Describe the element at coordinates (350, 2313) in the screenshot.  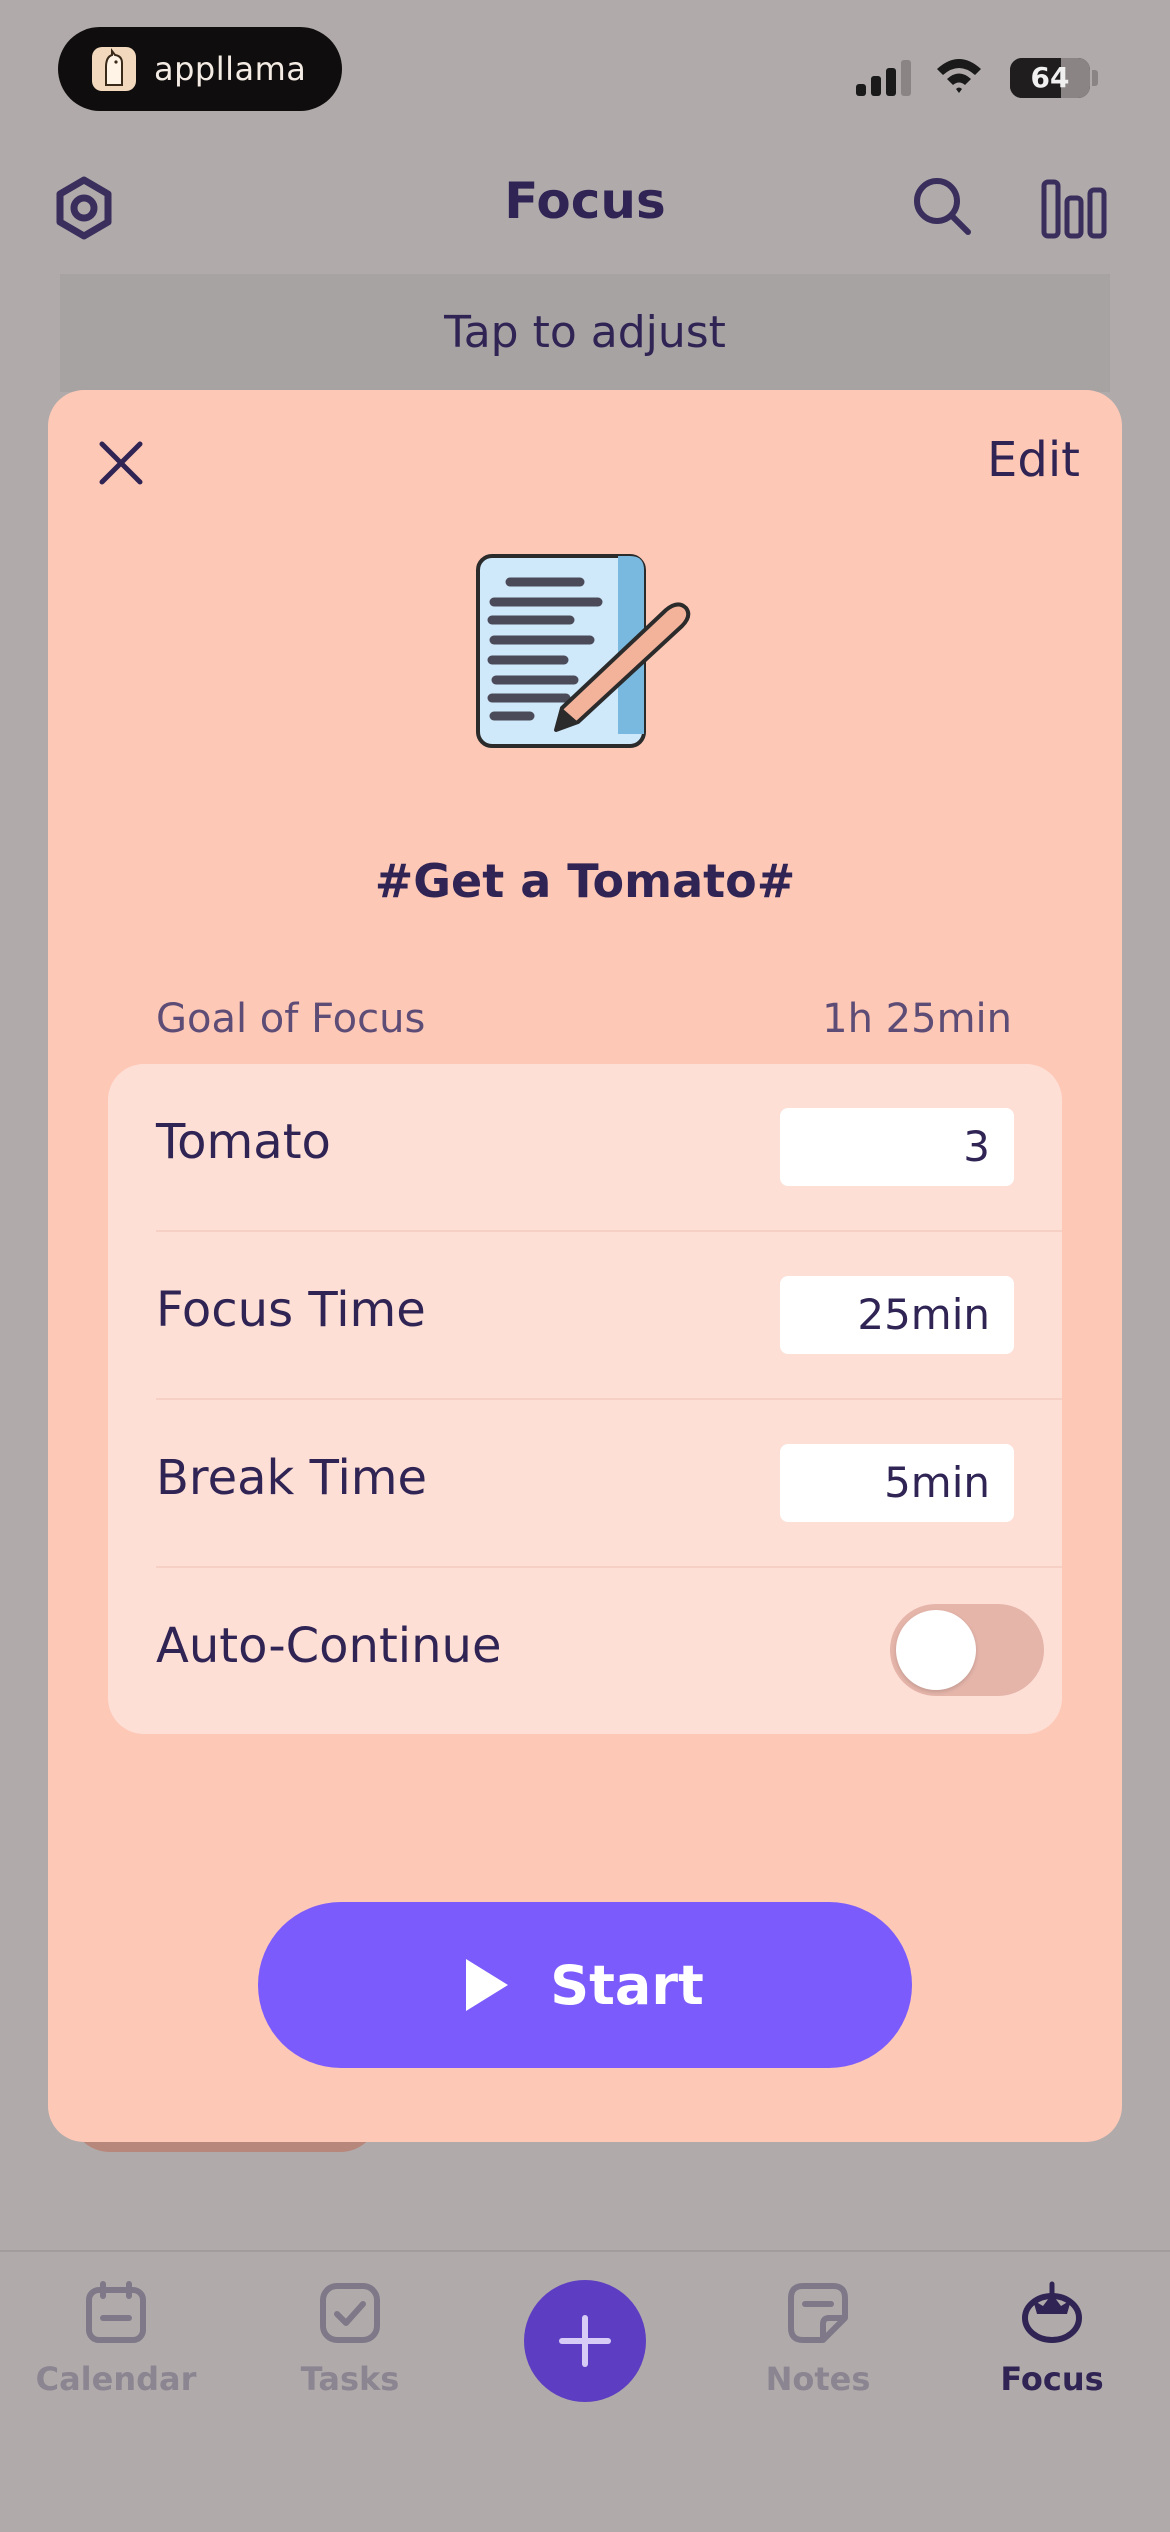
I see `checkbox-icon` at that location.